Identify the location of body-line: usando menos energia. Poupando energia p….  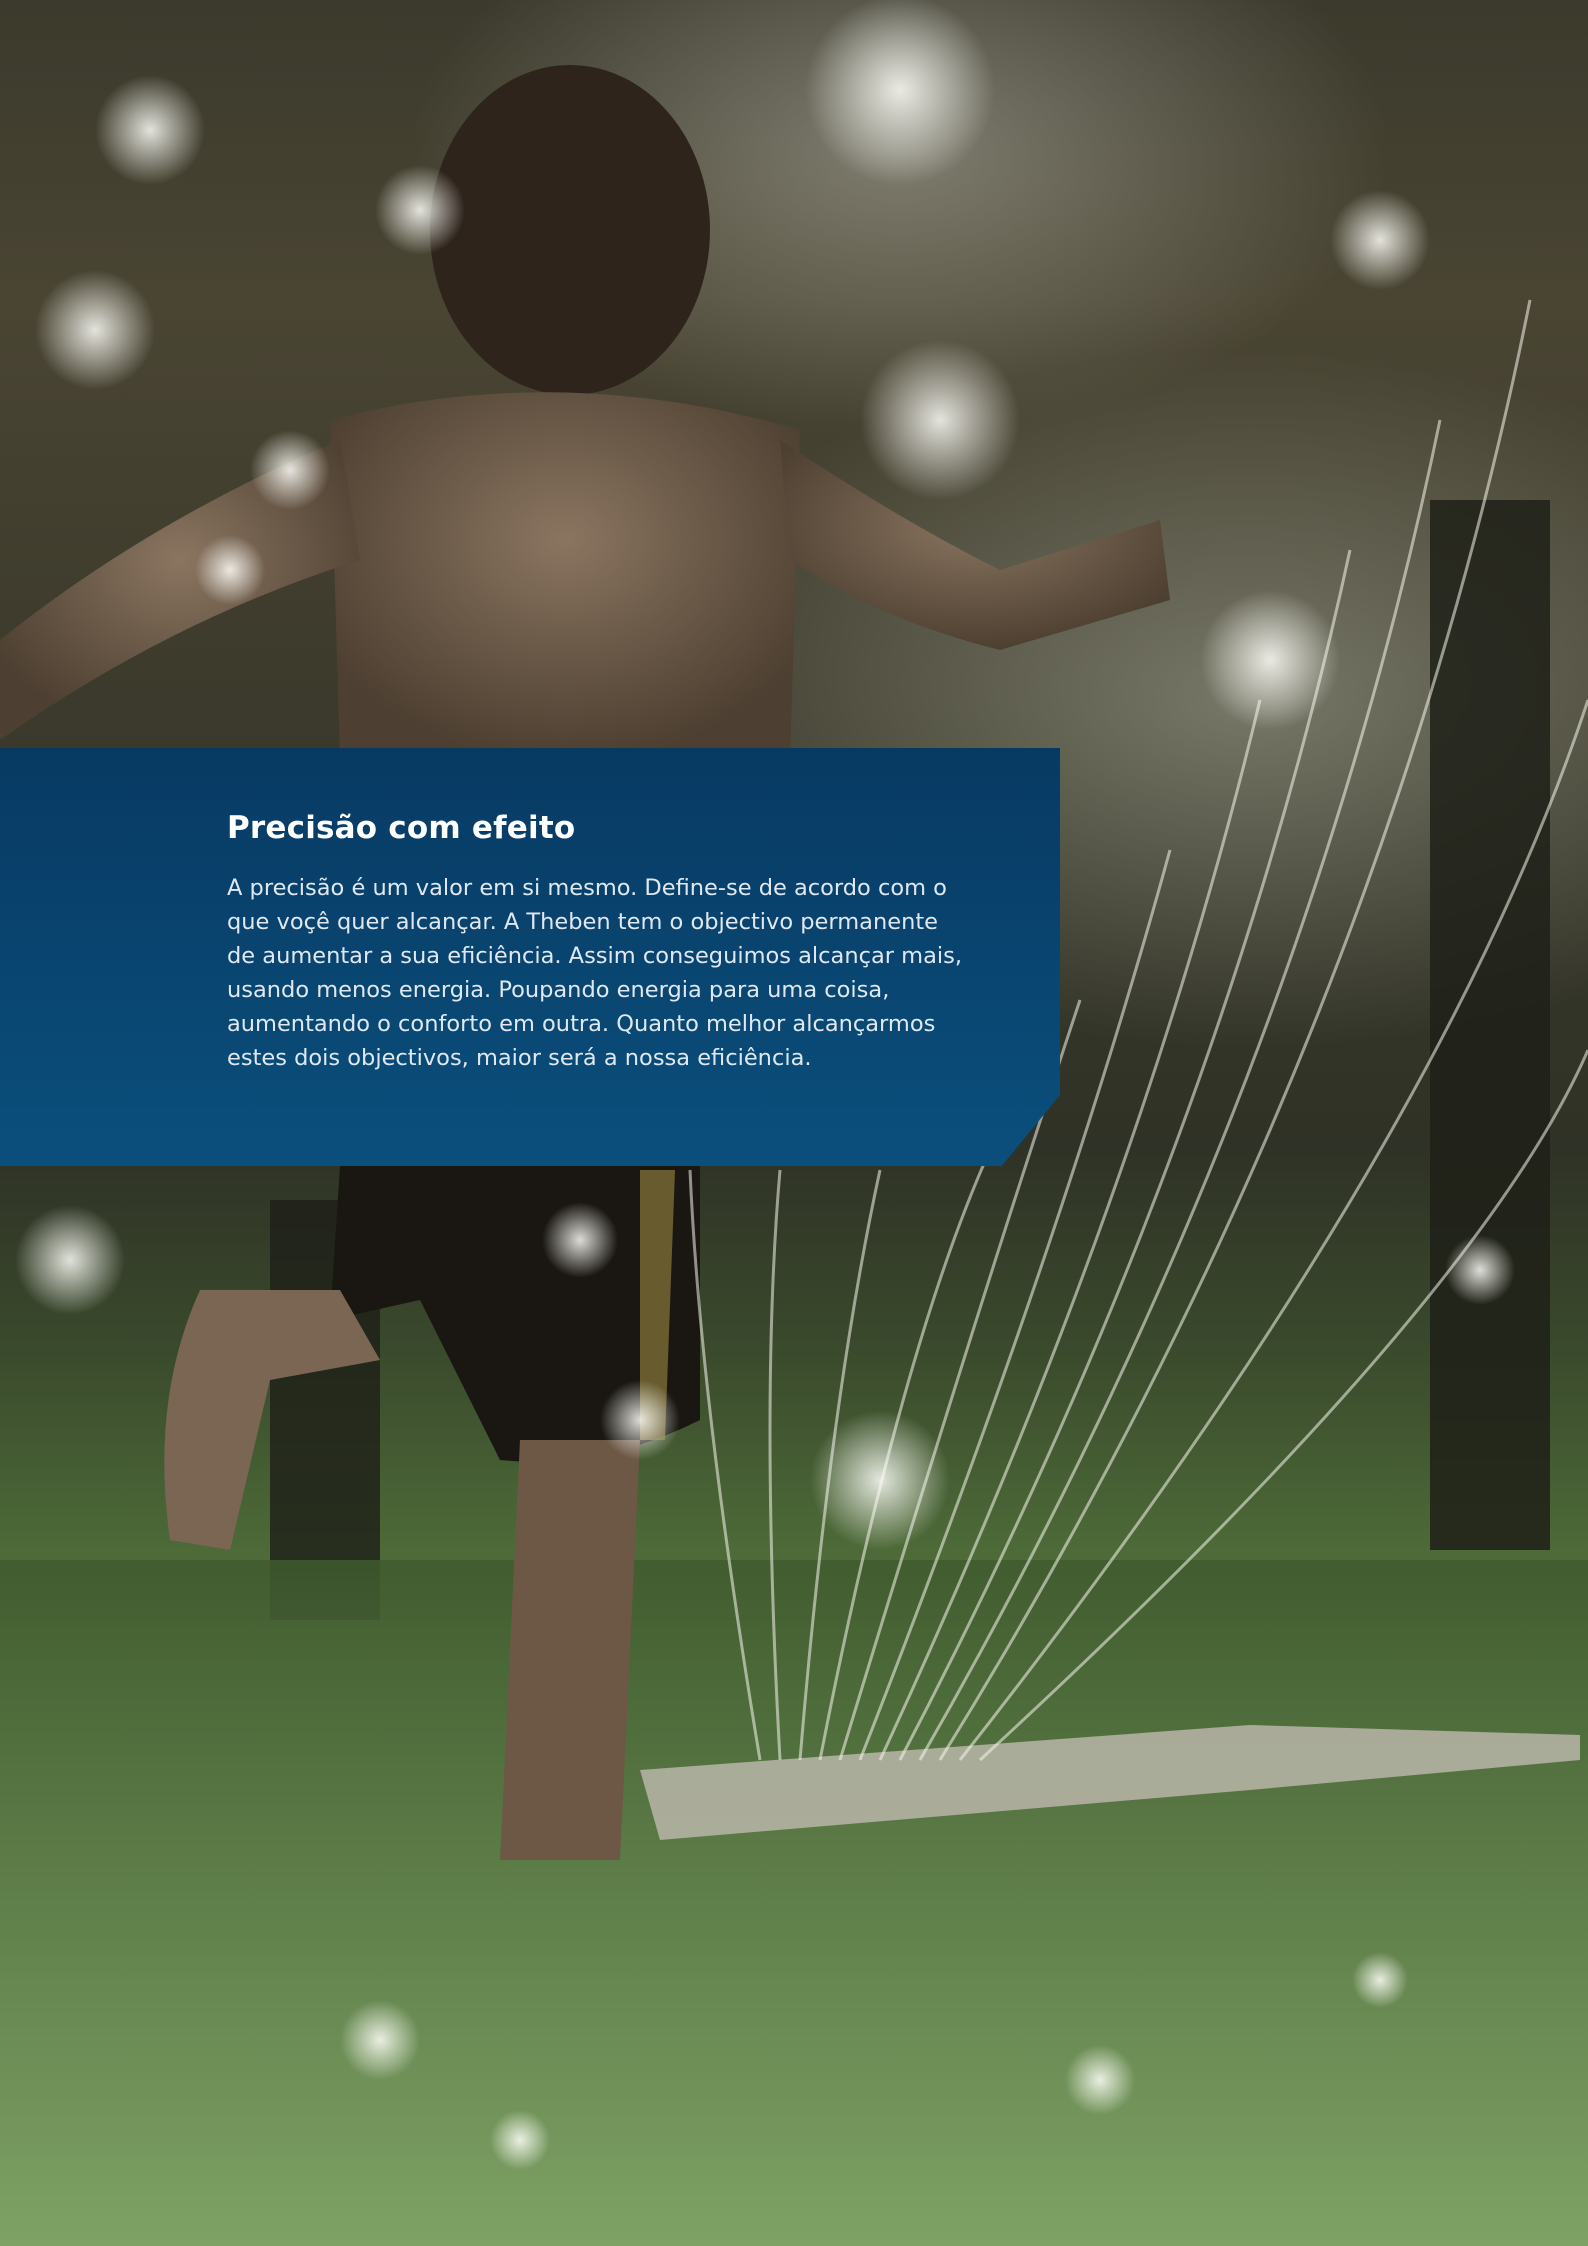
(558, 990).